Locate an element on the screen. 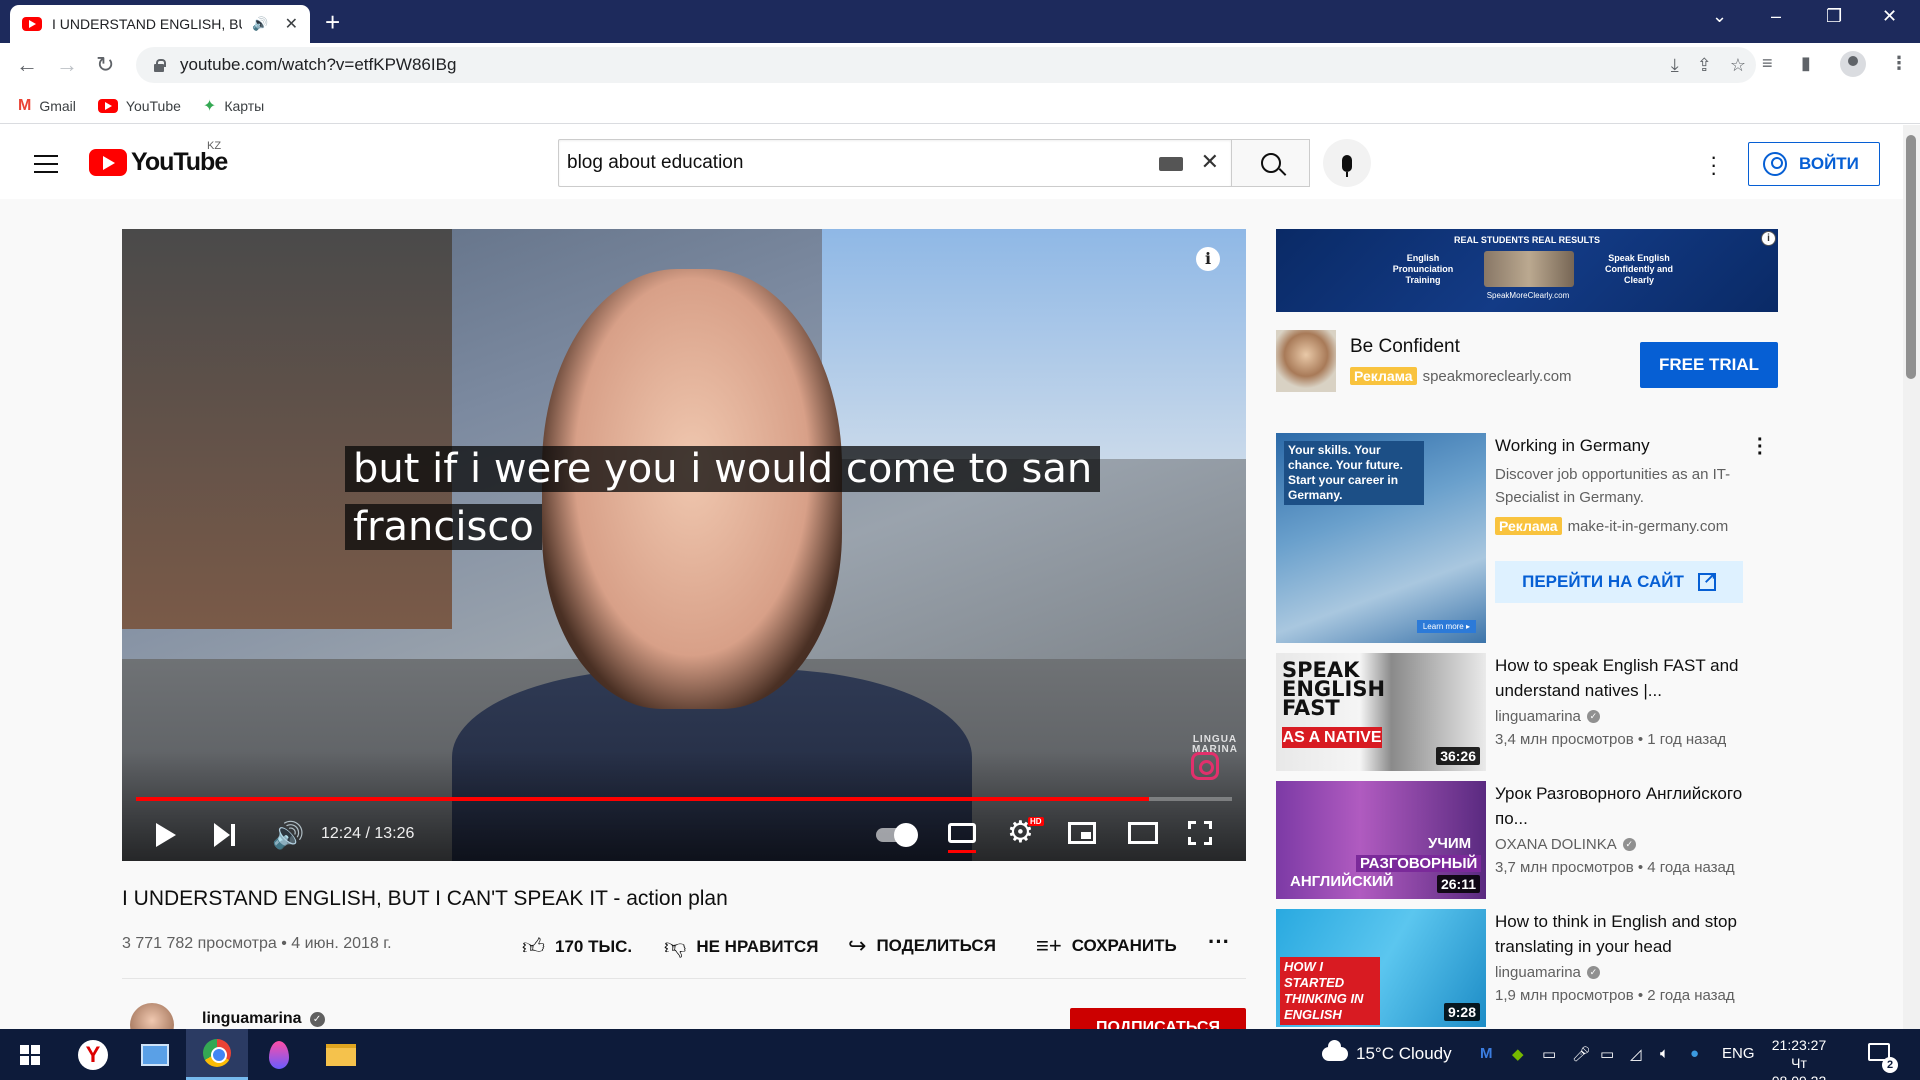 This screenshot has height=1080, width=1920. restore-button: ❐ is located at coordinates (1834, 16).